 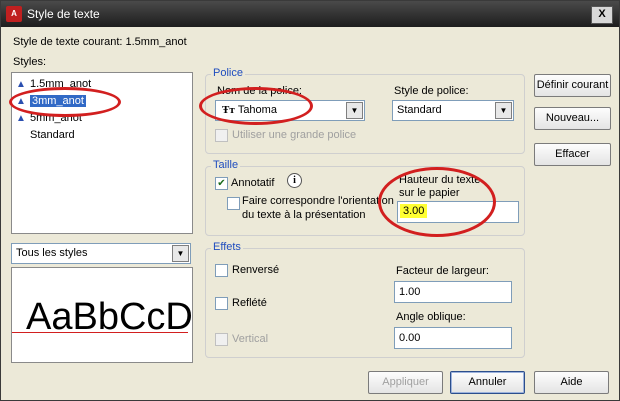 I want to click on paper-height-label-line2: sur le papier, so click(x=429, y=193).